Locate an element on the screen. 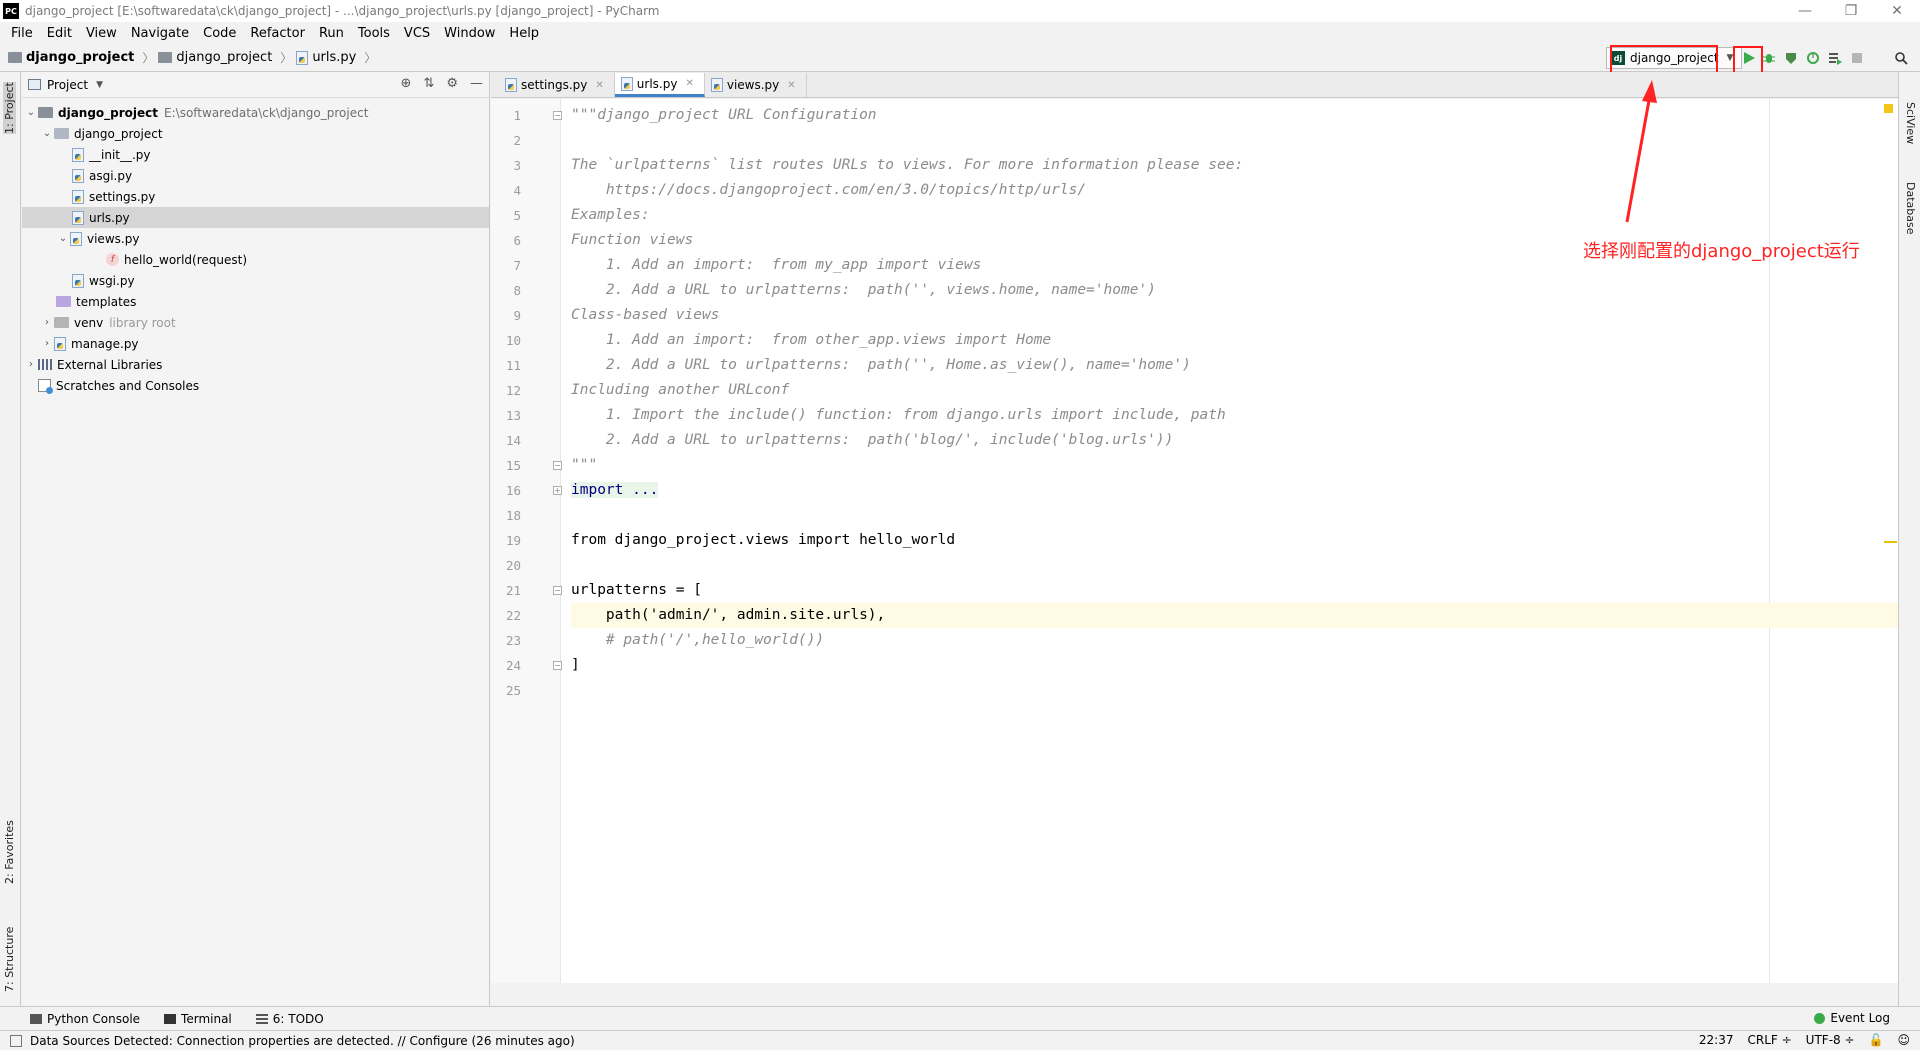 The width and height of the screenshot is (1920, 1050). hide-icon: — is located at coordinates (476, 83).